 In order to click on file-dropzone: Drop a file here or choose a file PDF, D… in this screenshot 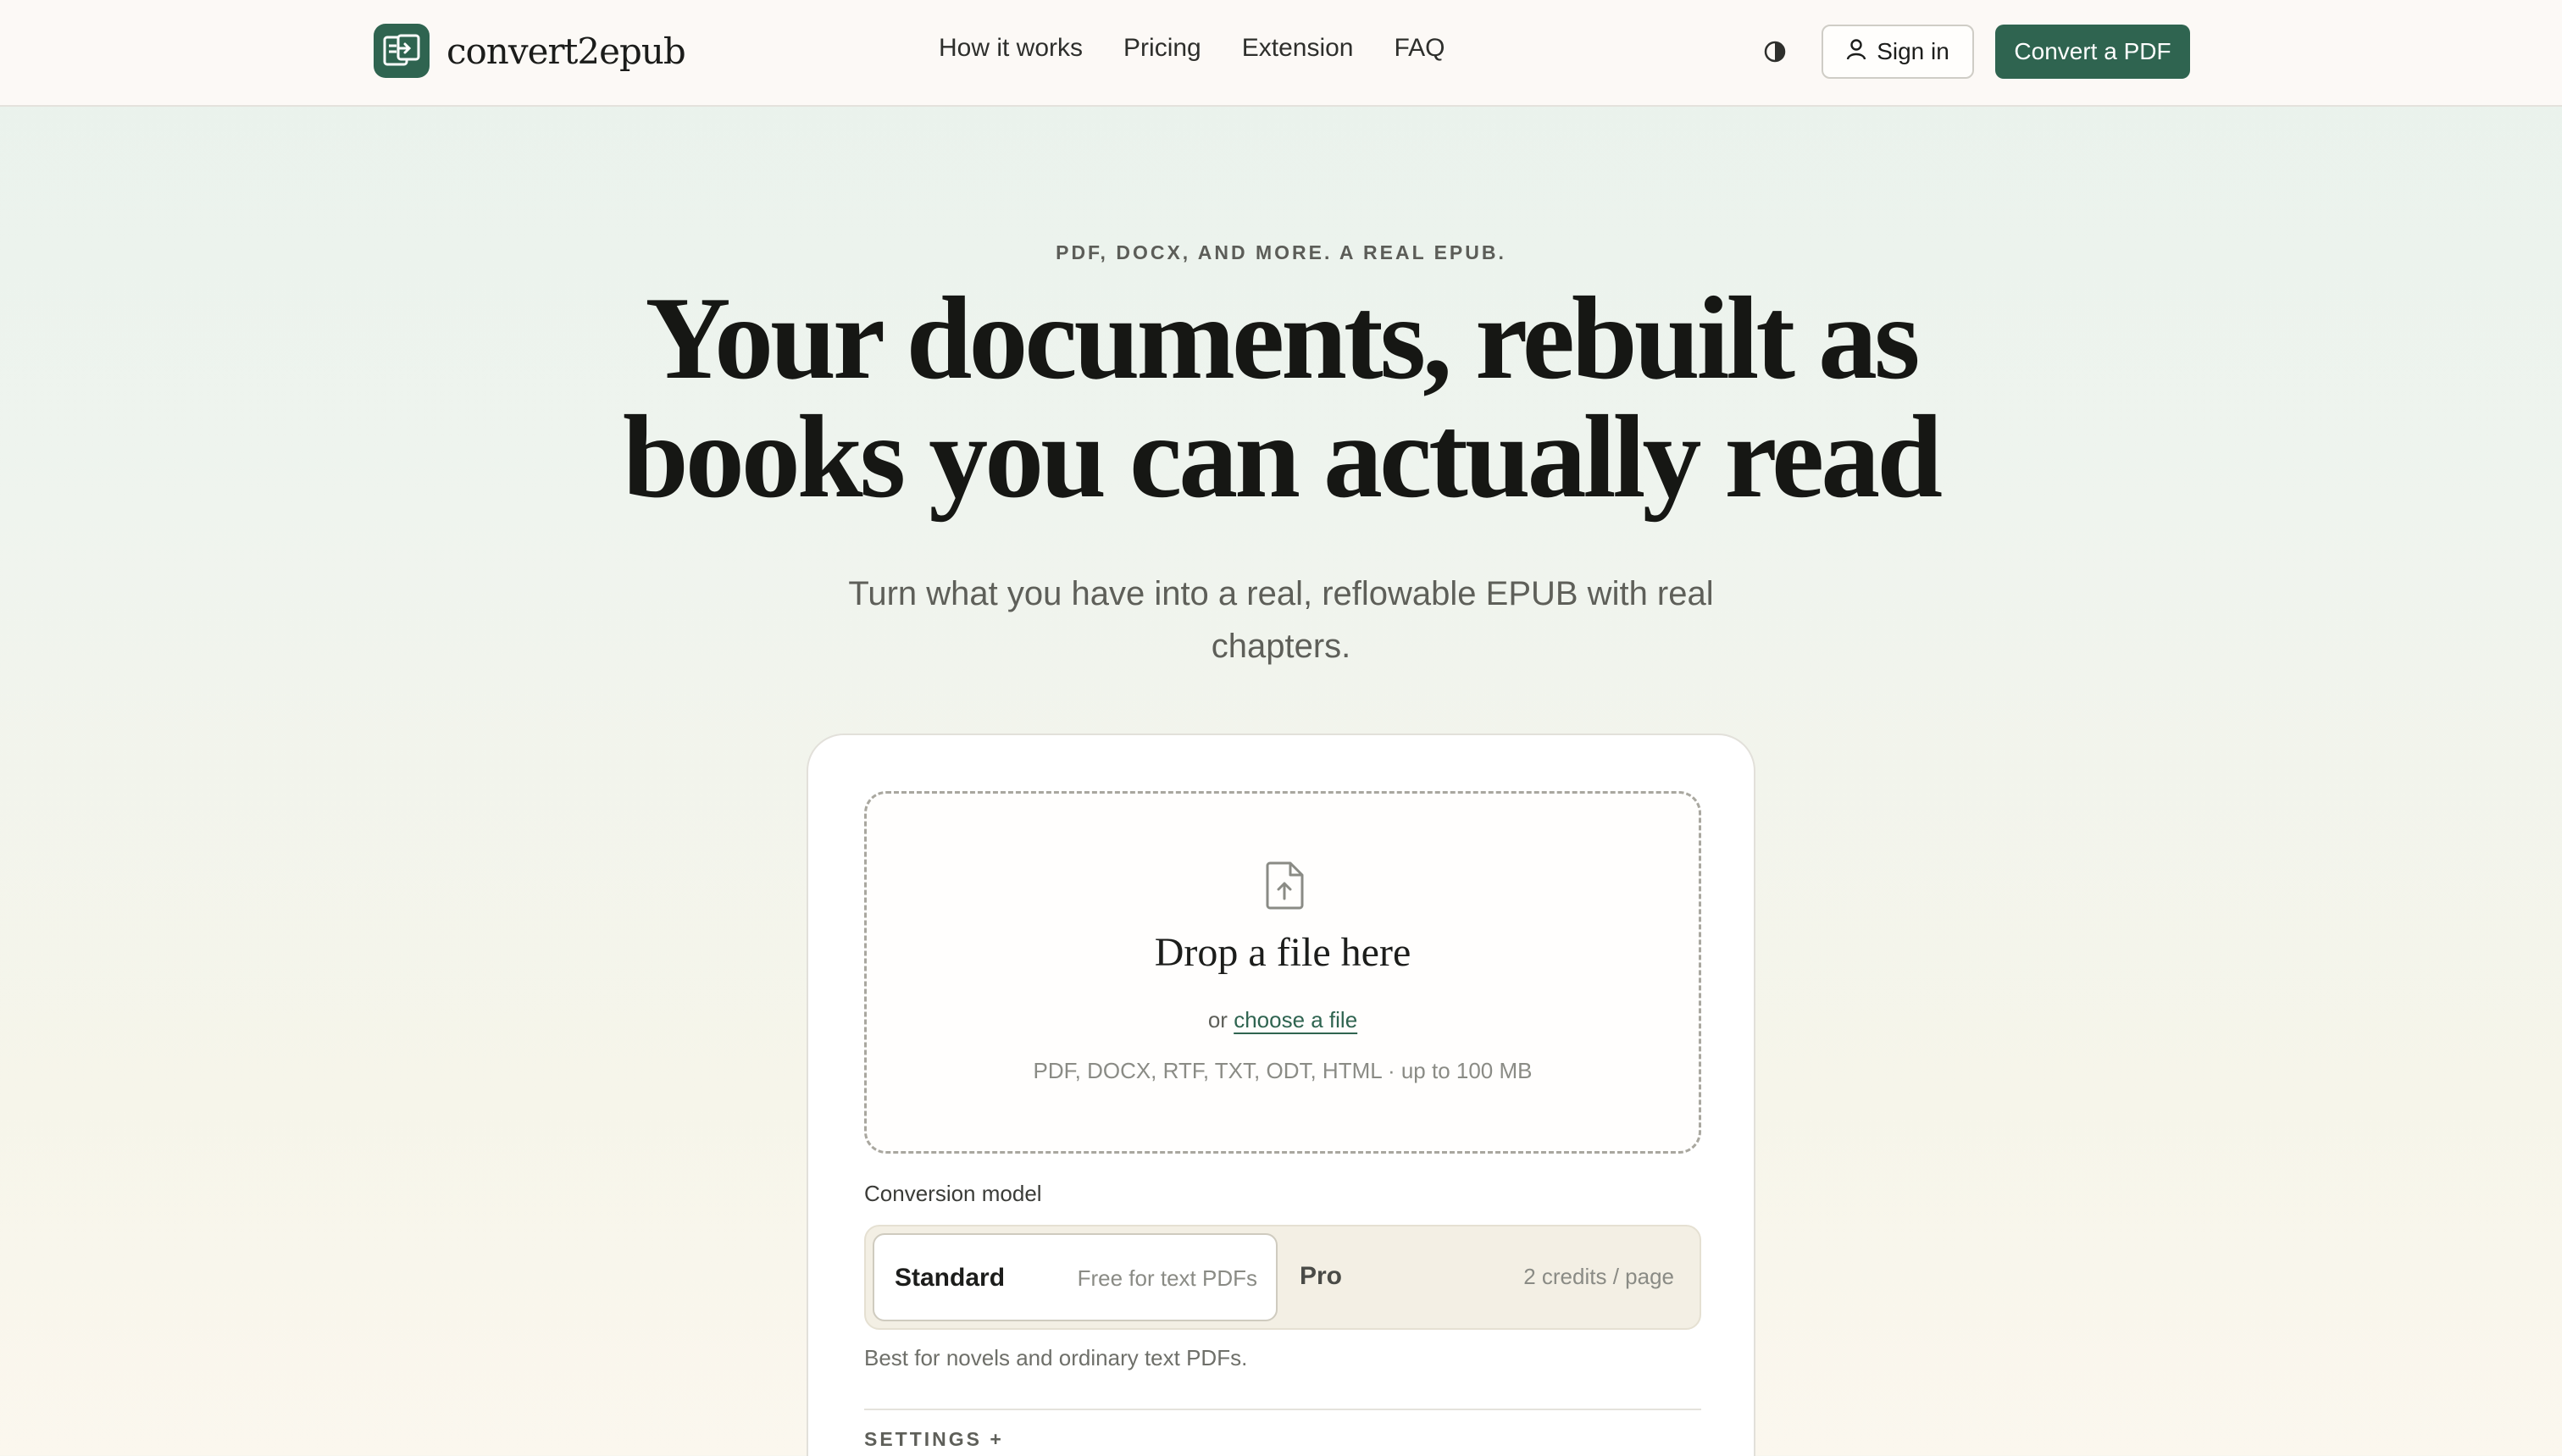, I will do `click(1282, 973)`.